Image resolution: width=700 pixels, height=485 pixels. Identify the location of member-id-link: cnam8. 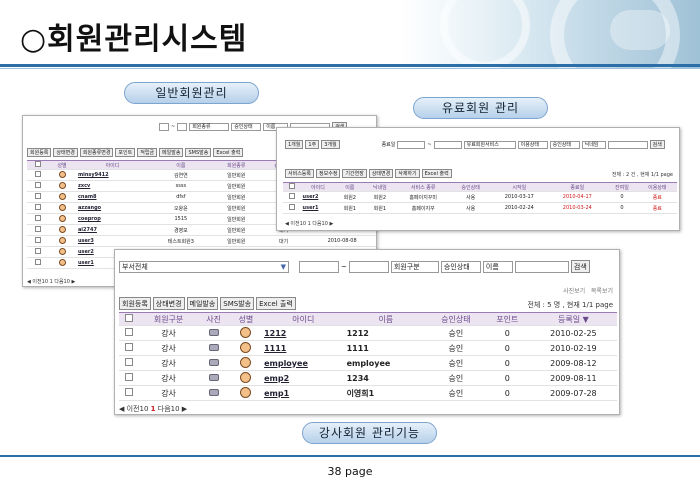
(112, 197).